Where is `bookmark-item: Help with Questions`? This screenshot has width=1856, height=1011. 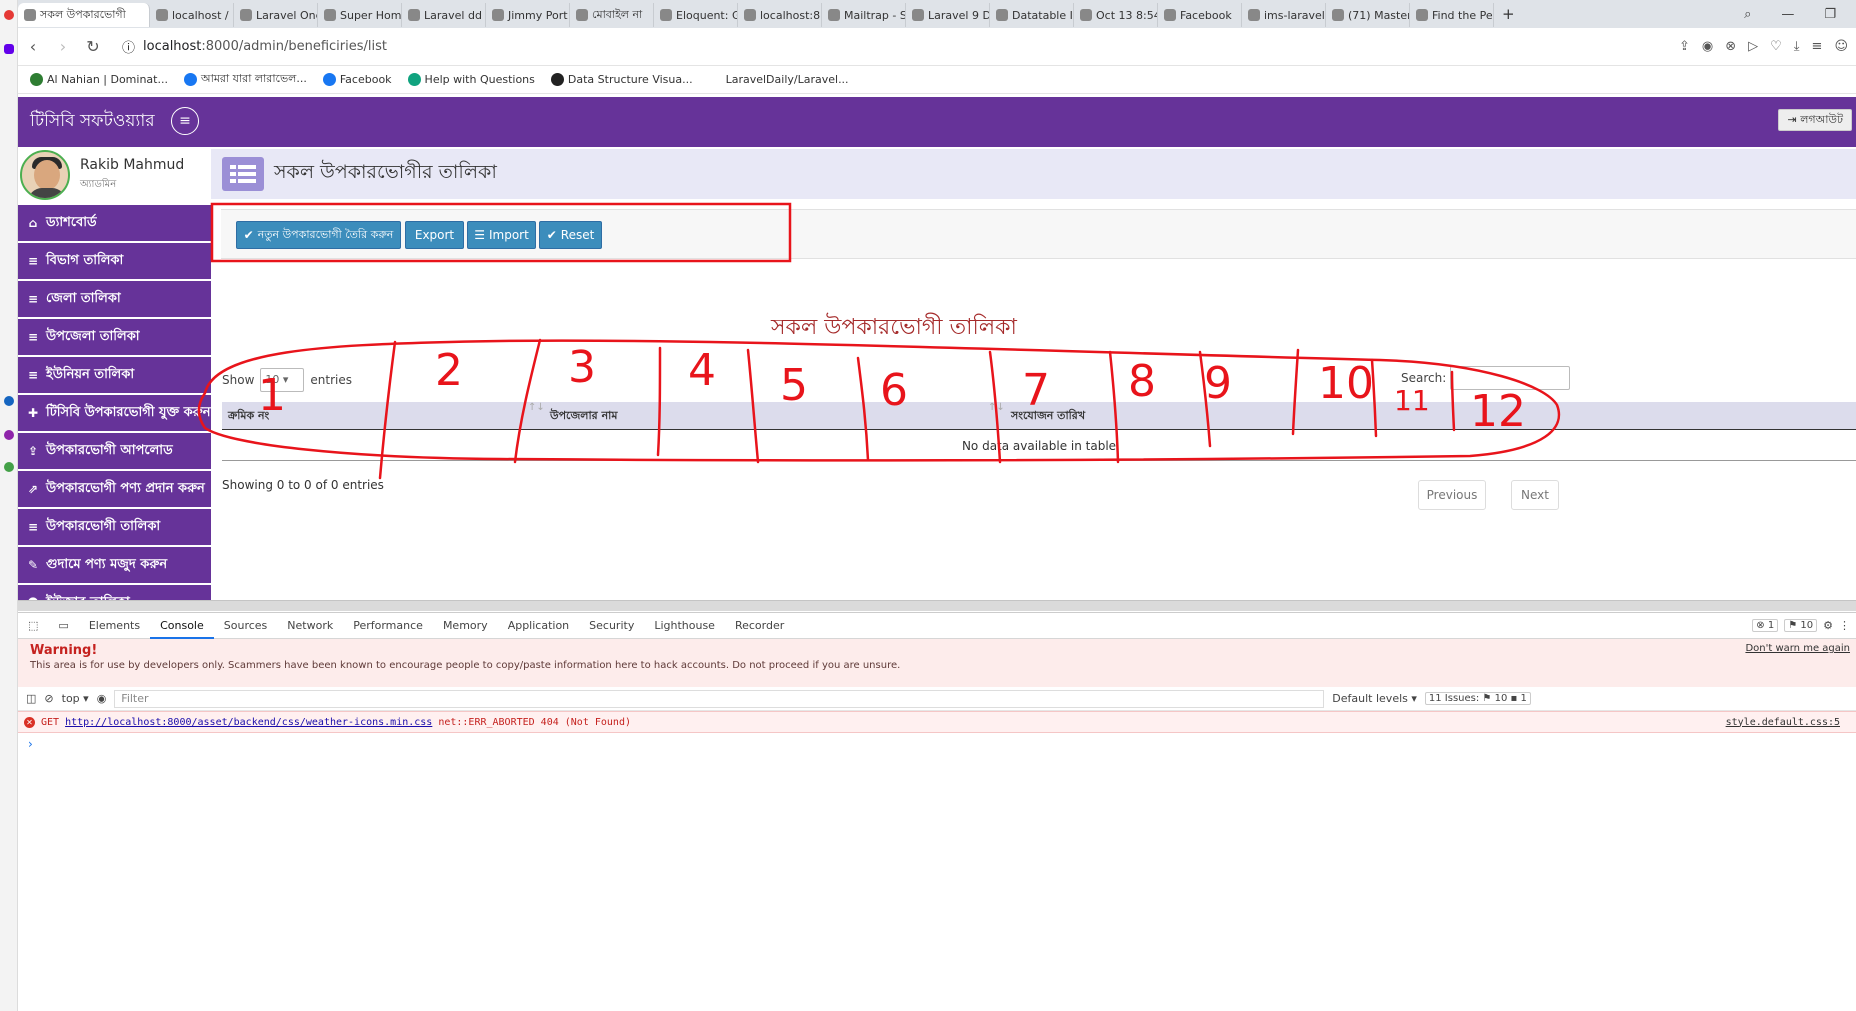
bookmark-item: Help with Questions is located at coordinates (471, 79).